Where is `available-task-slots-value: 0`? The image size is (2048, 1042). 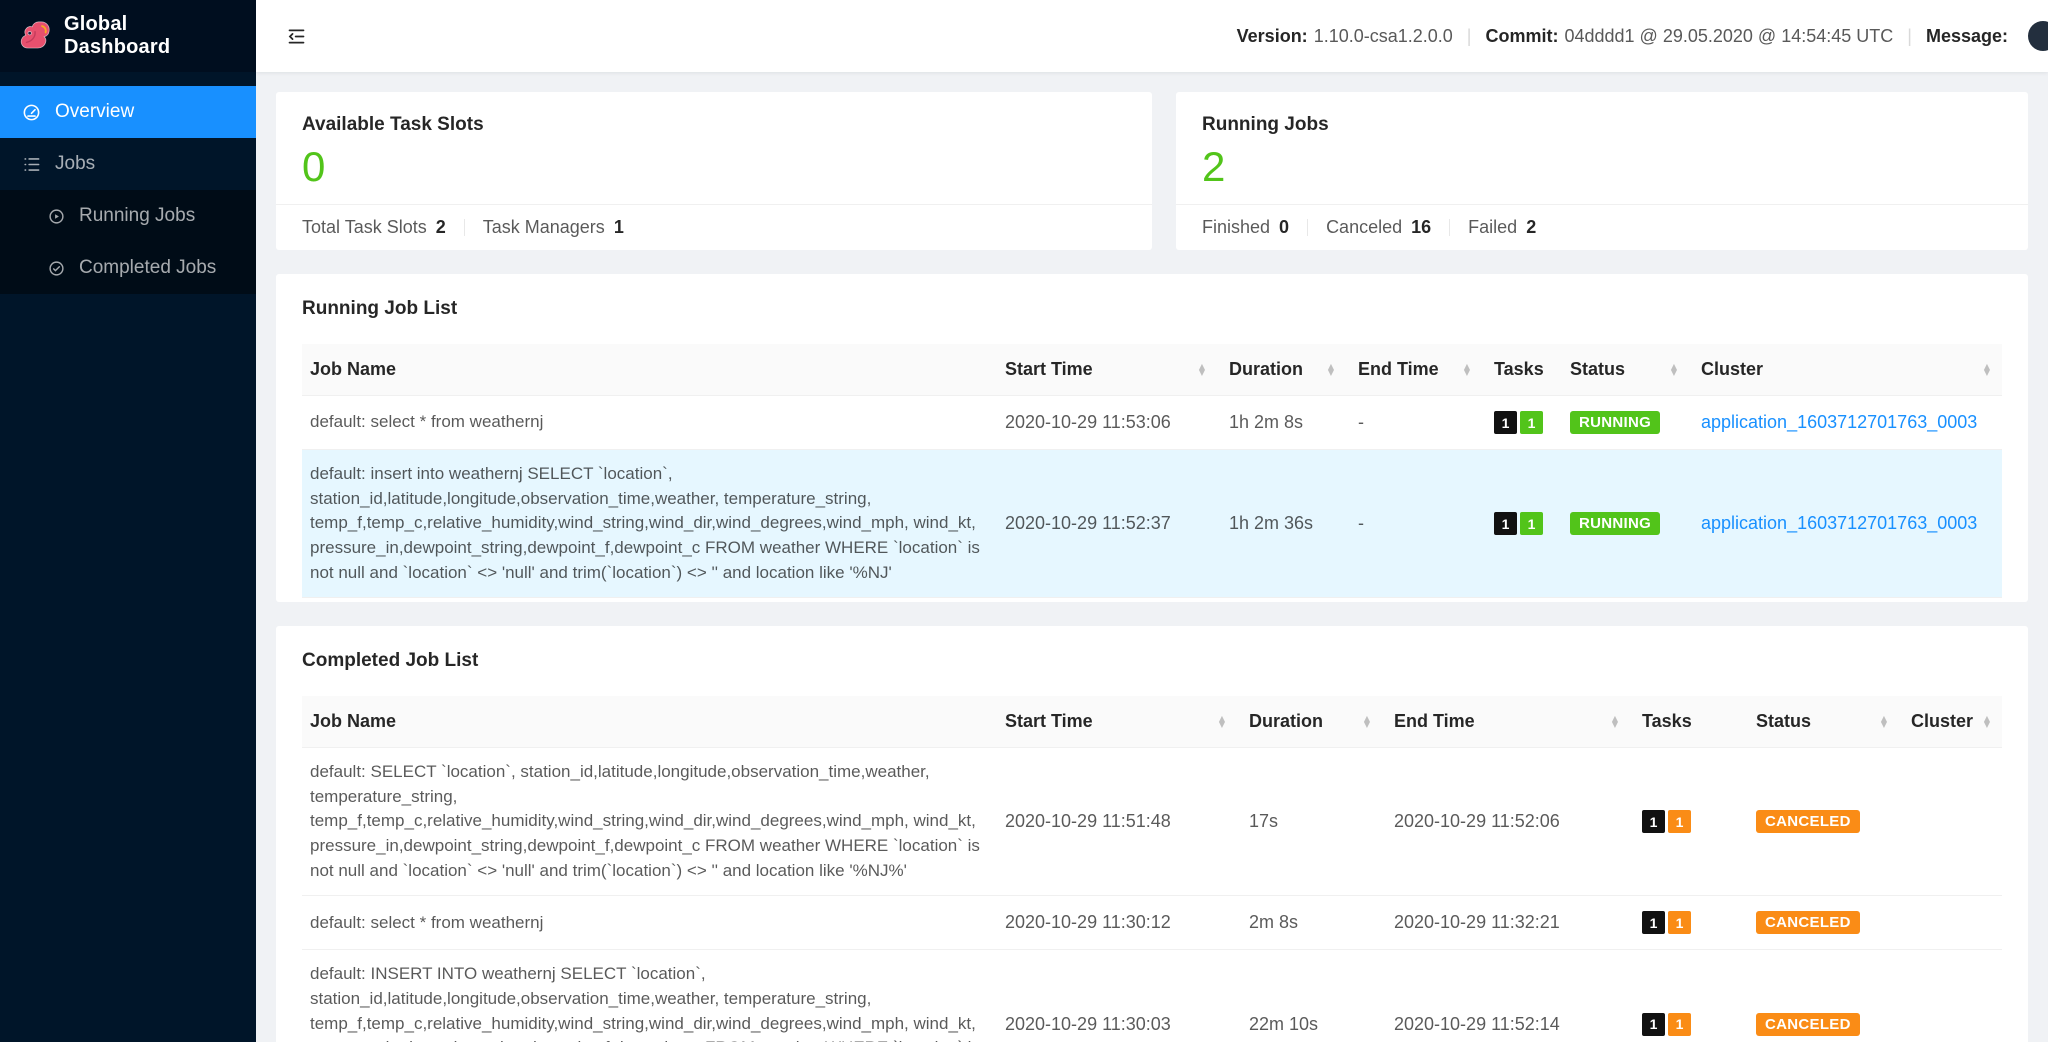
available-task-slots-value: 0 is located at coordinates (314, 166).